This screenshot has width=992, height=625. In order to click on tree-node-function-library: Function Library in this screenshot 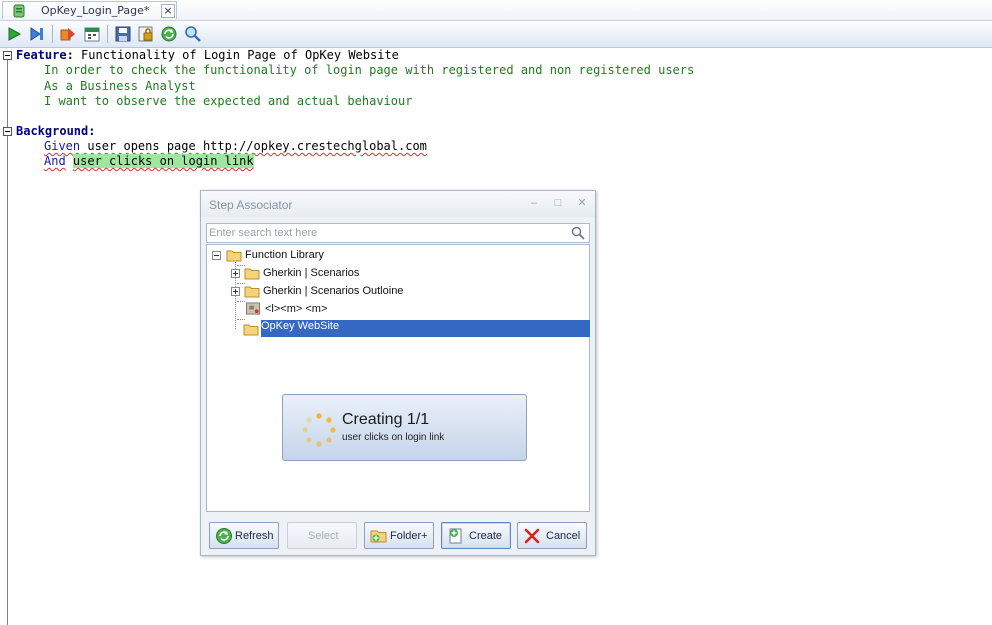, I will do `click(397, 255)`.